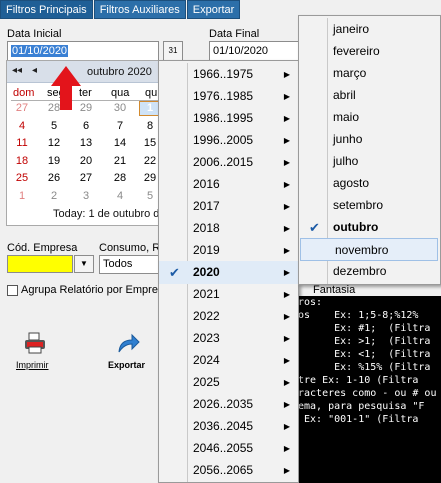  Describe the element at coordinates (206, 316) in the screenshot. I see `year-menu-item-label: 2022` at that location.